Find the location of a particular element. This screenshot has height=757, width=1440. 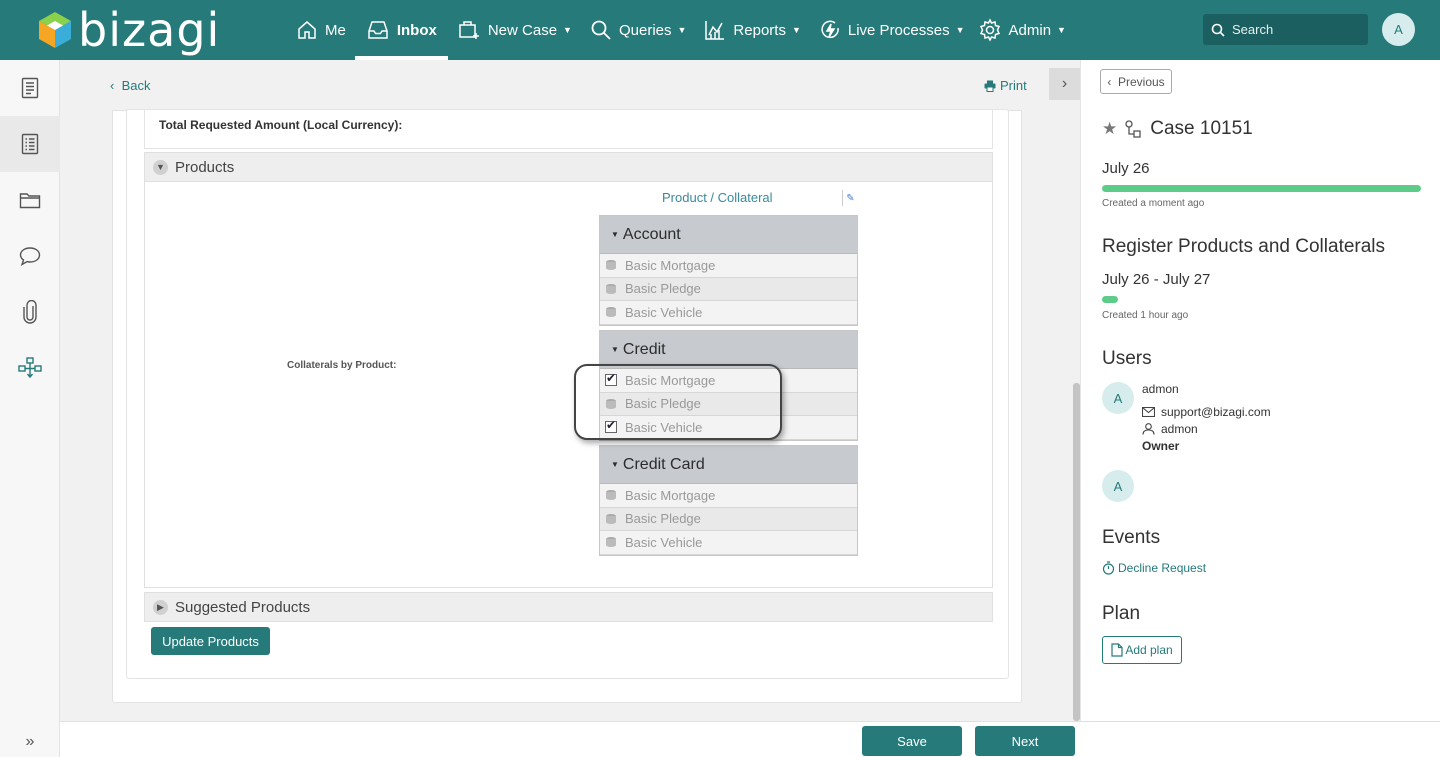

new-case-icon is located at coordinates (469, 30).